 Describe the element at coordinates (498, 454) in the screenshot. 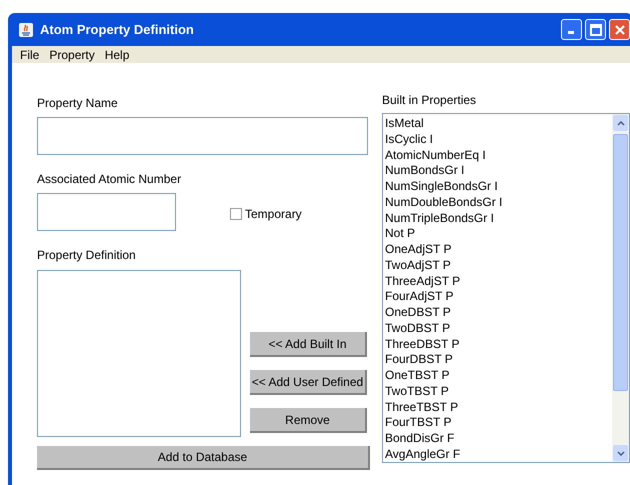

I see `list-item: AvgAngleGr F` at that location.